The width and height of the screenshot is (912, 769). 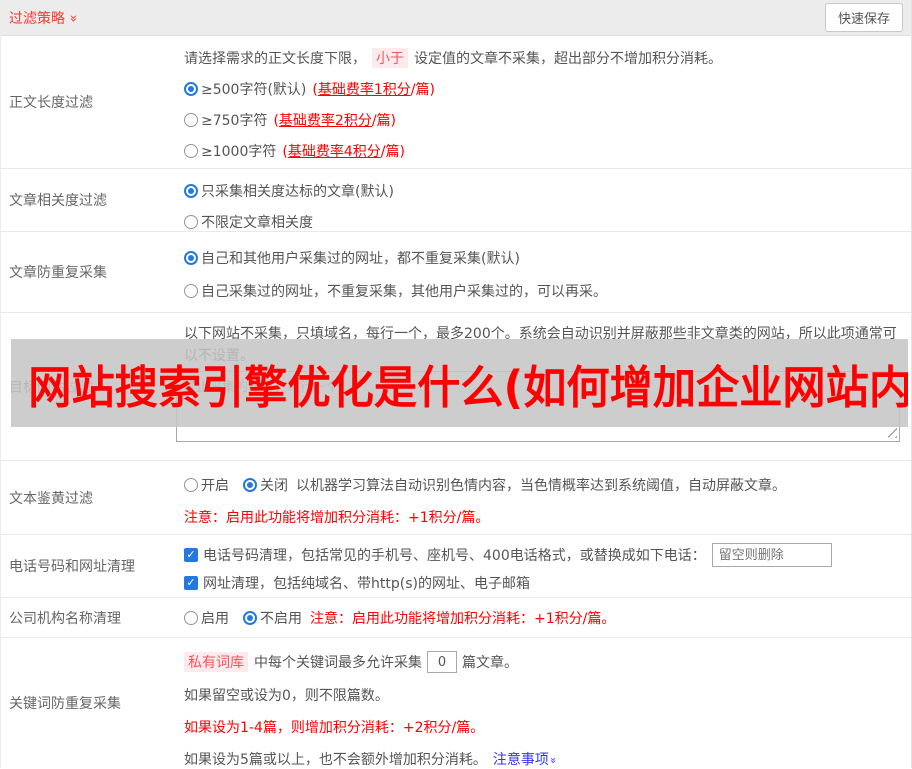 What do you see at coordinates (58, 273) in the screenshot?
I see `row-label: 文章防重复采集` at bounding box center [58, 273].